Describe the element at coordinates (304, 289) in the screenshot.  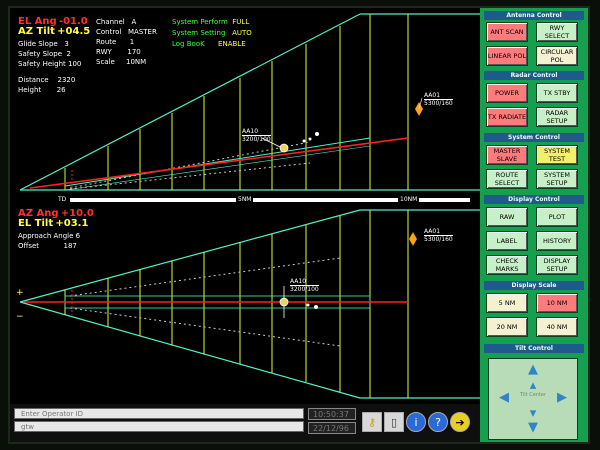
I see `track-aa10-az-data: 3200/100` at that location.